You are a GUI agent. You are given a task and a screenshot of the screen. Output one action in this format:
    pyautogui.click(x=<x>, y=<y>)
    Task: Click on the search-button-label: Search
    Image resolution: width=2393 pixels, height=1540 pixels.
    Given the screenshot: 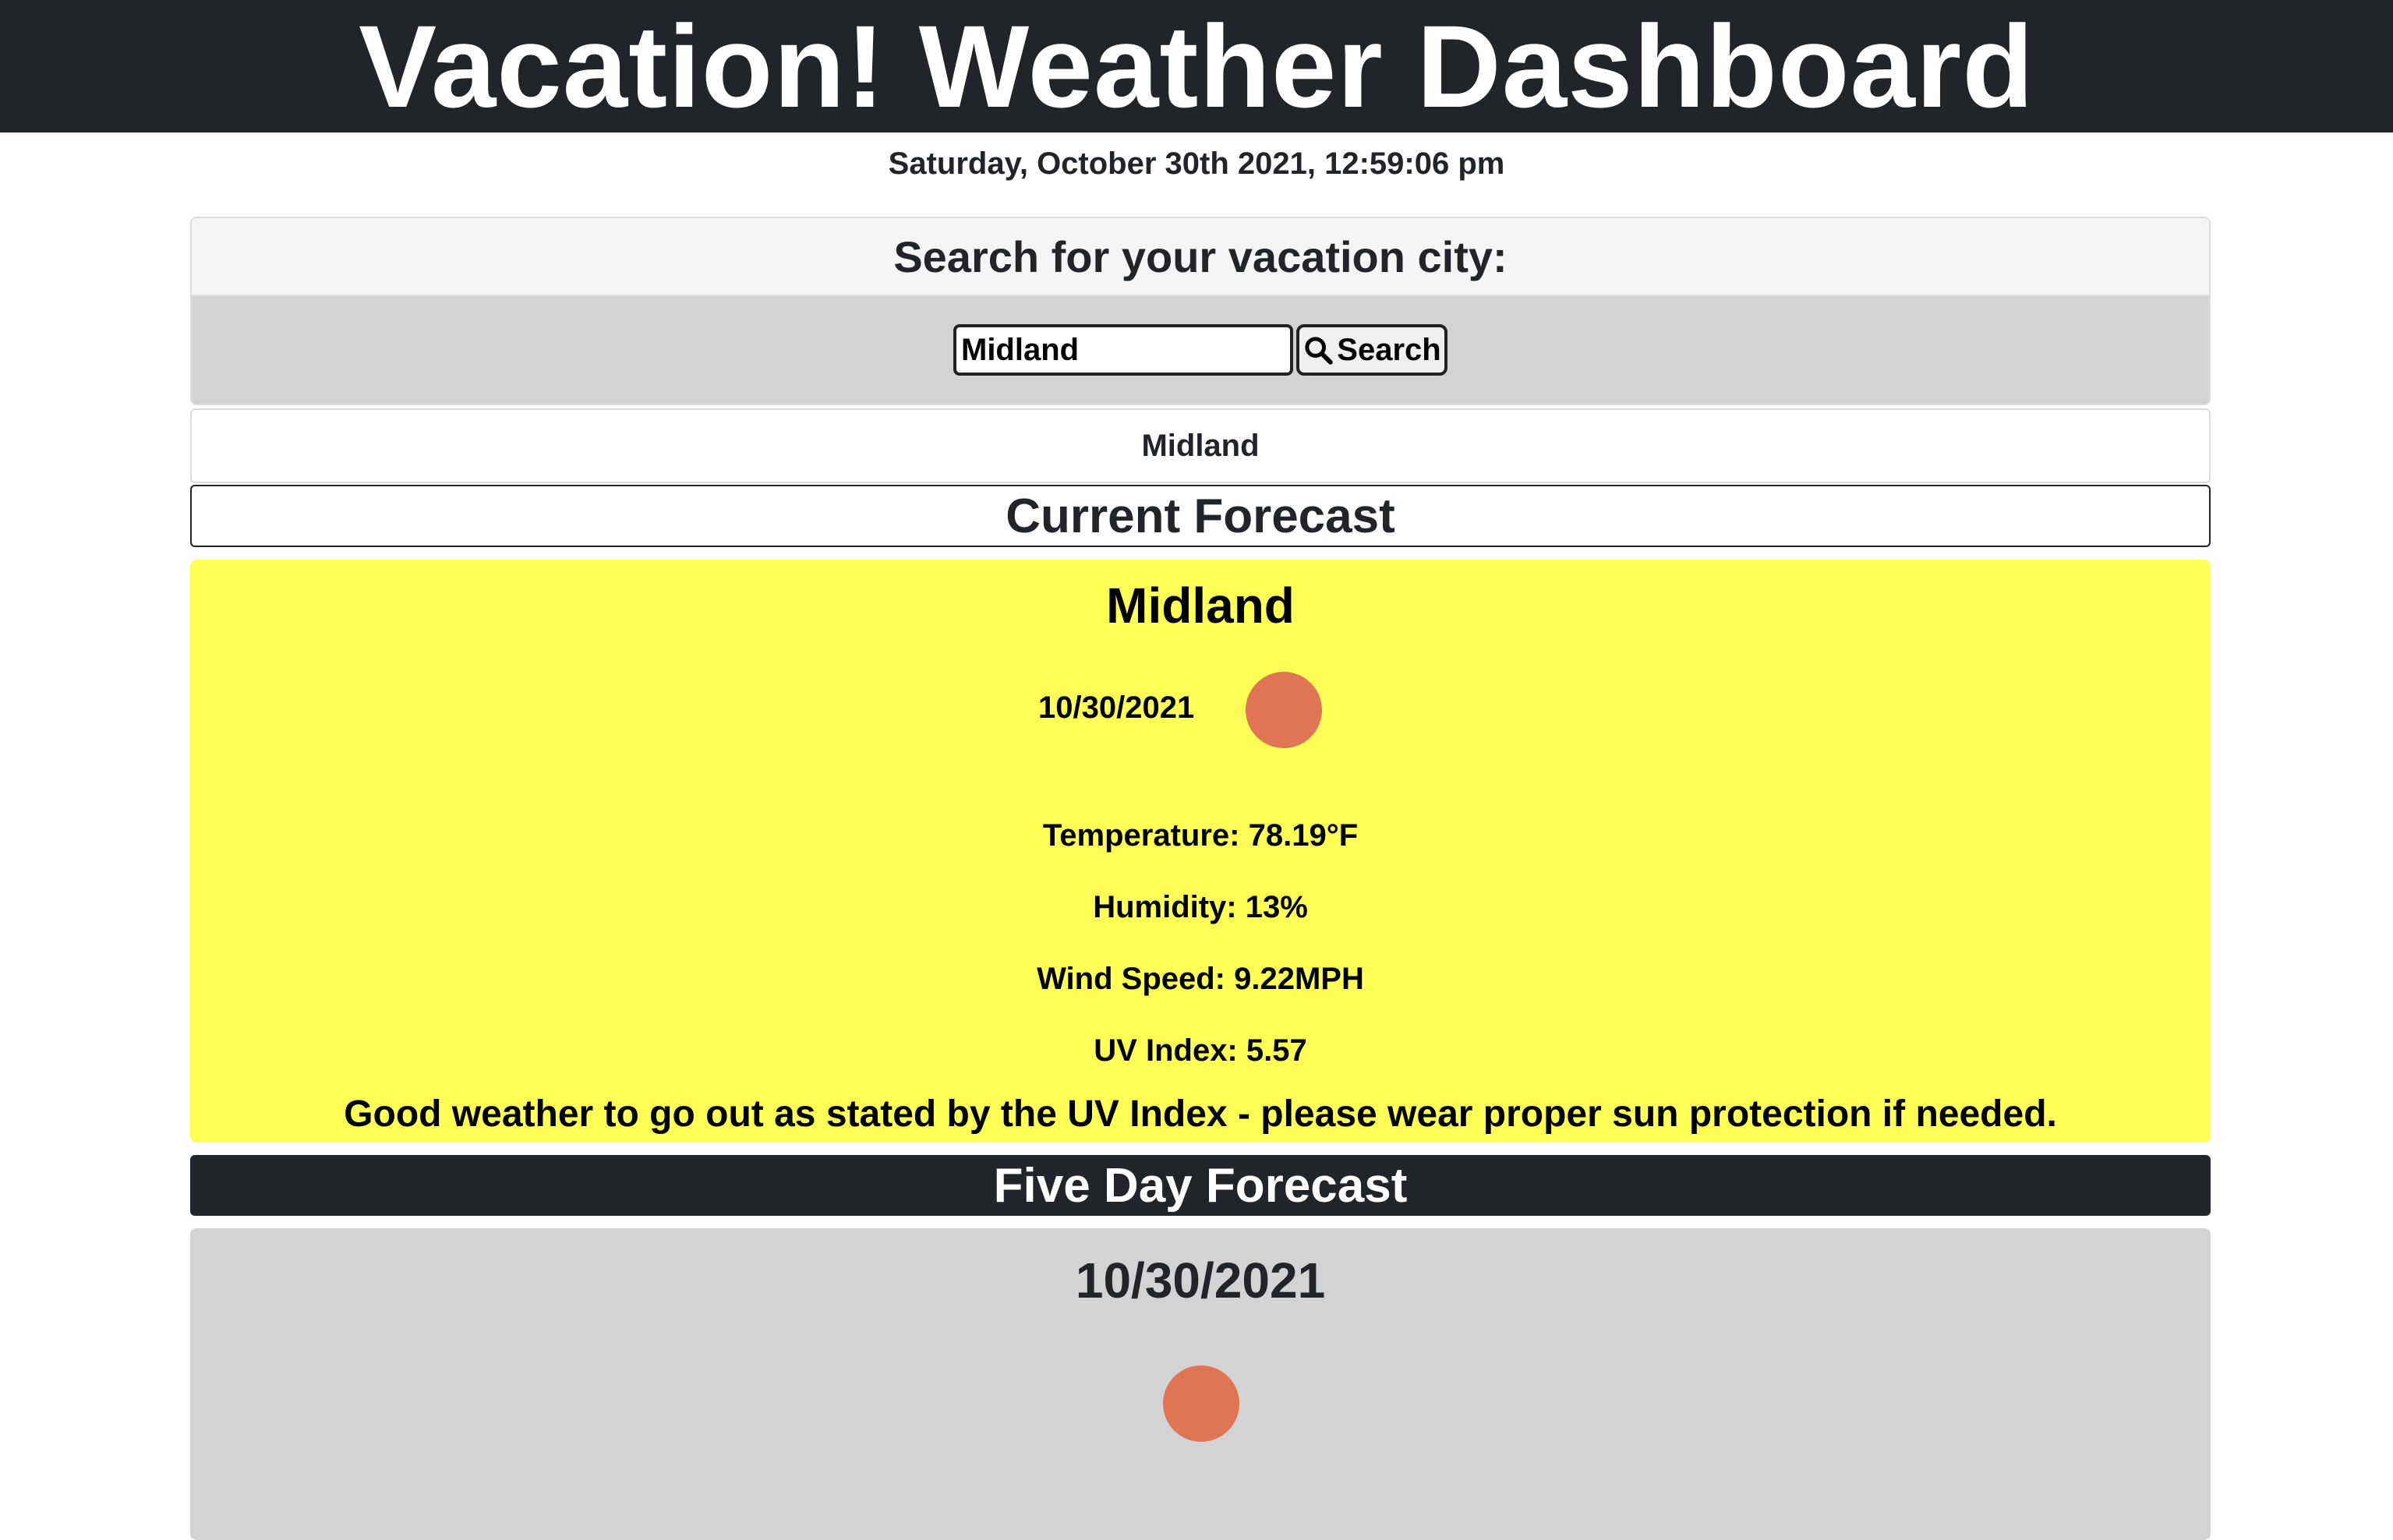 What is the action you would take?
    pyautogui.click(x=1389, y=349)
    